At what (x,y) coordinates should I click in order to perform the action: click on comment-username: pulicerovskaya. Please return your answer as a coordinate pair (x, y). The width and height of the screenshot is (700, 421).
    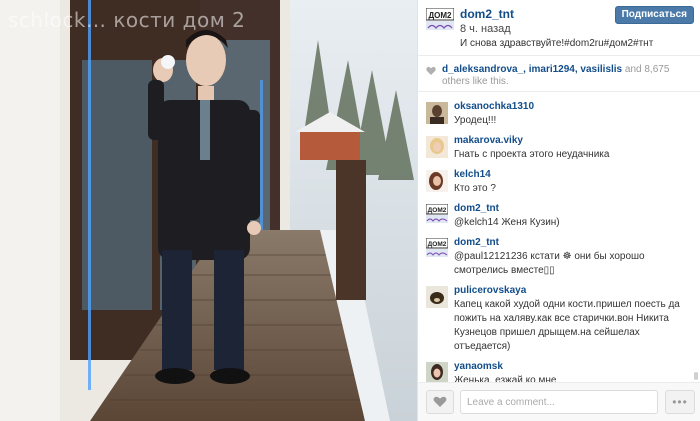
    Looking at the image, I should click on (573, 291).